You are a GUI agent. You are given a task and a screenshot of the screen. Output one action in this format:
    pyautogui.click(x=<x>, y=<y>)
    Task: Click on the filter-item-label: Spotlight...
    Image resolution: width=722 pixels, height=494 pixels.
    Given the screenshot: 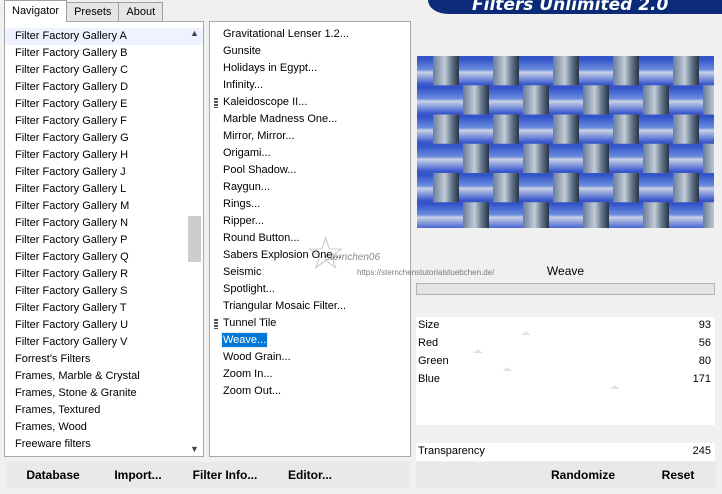 What is the action you would take?
    pyautogui.click(x=249, y=289)
    